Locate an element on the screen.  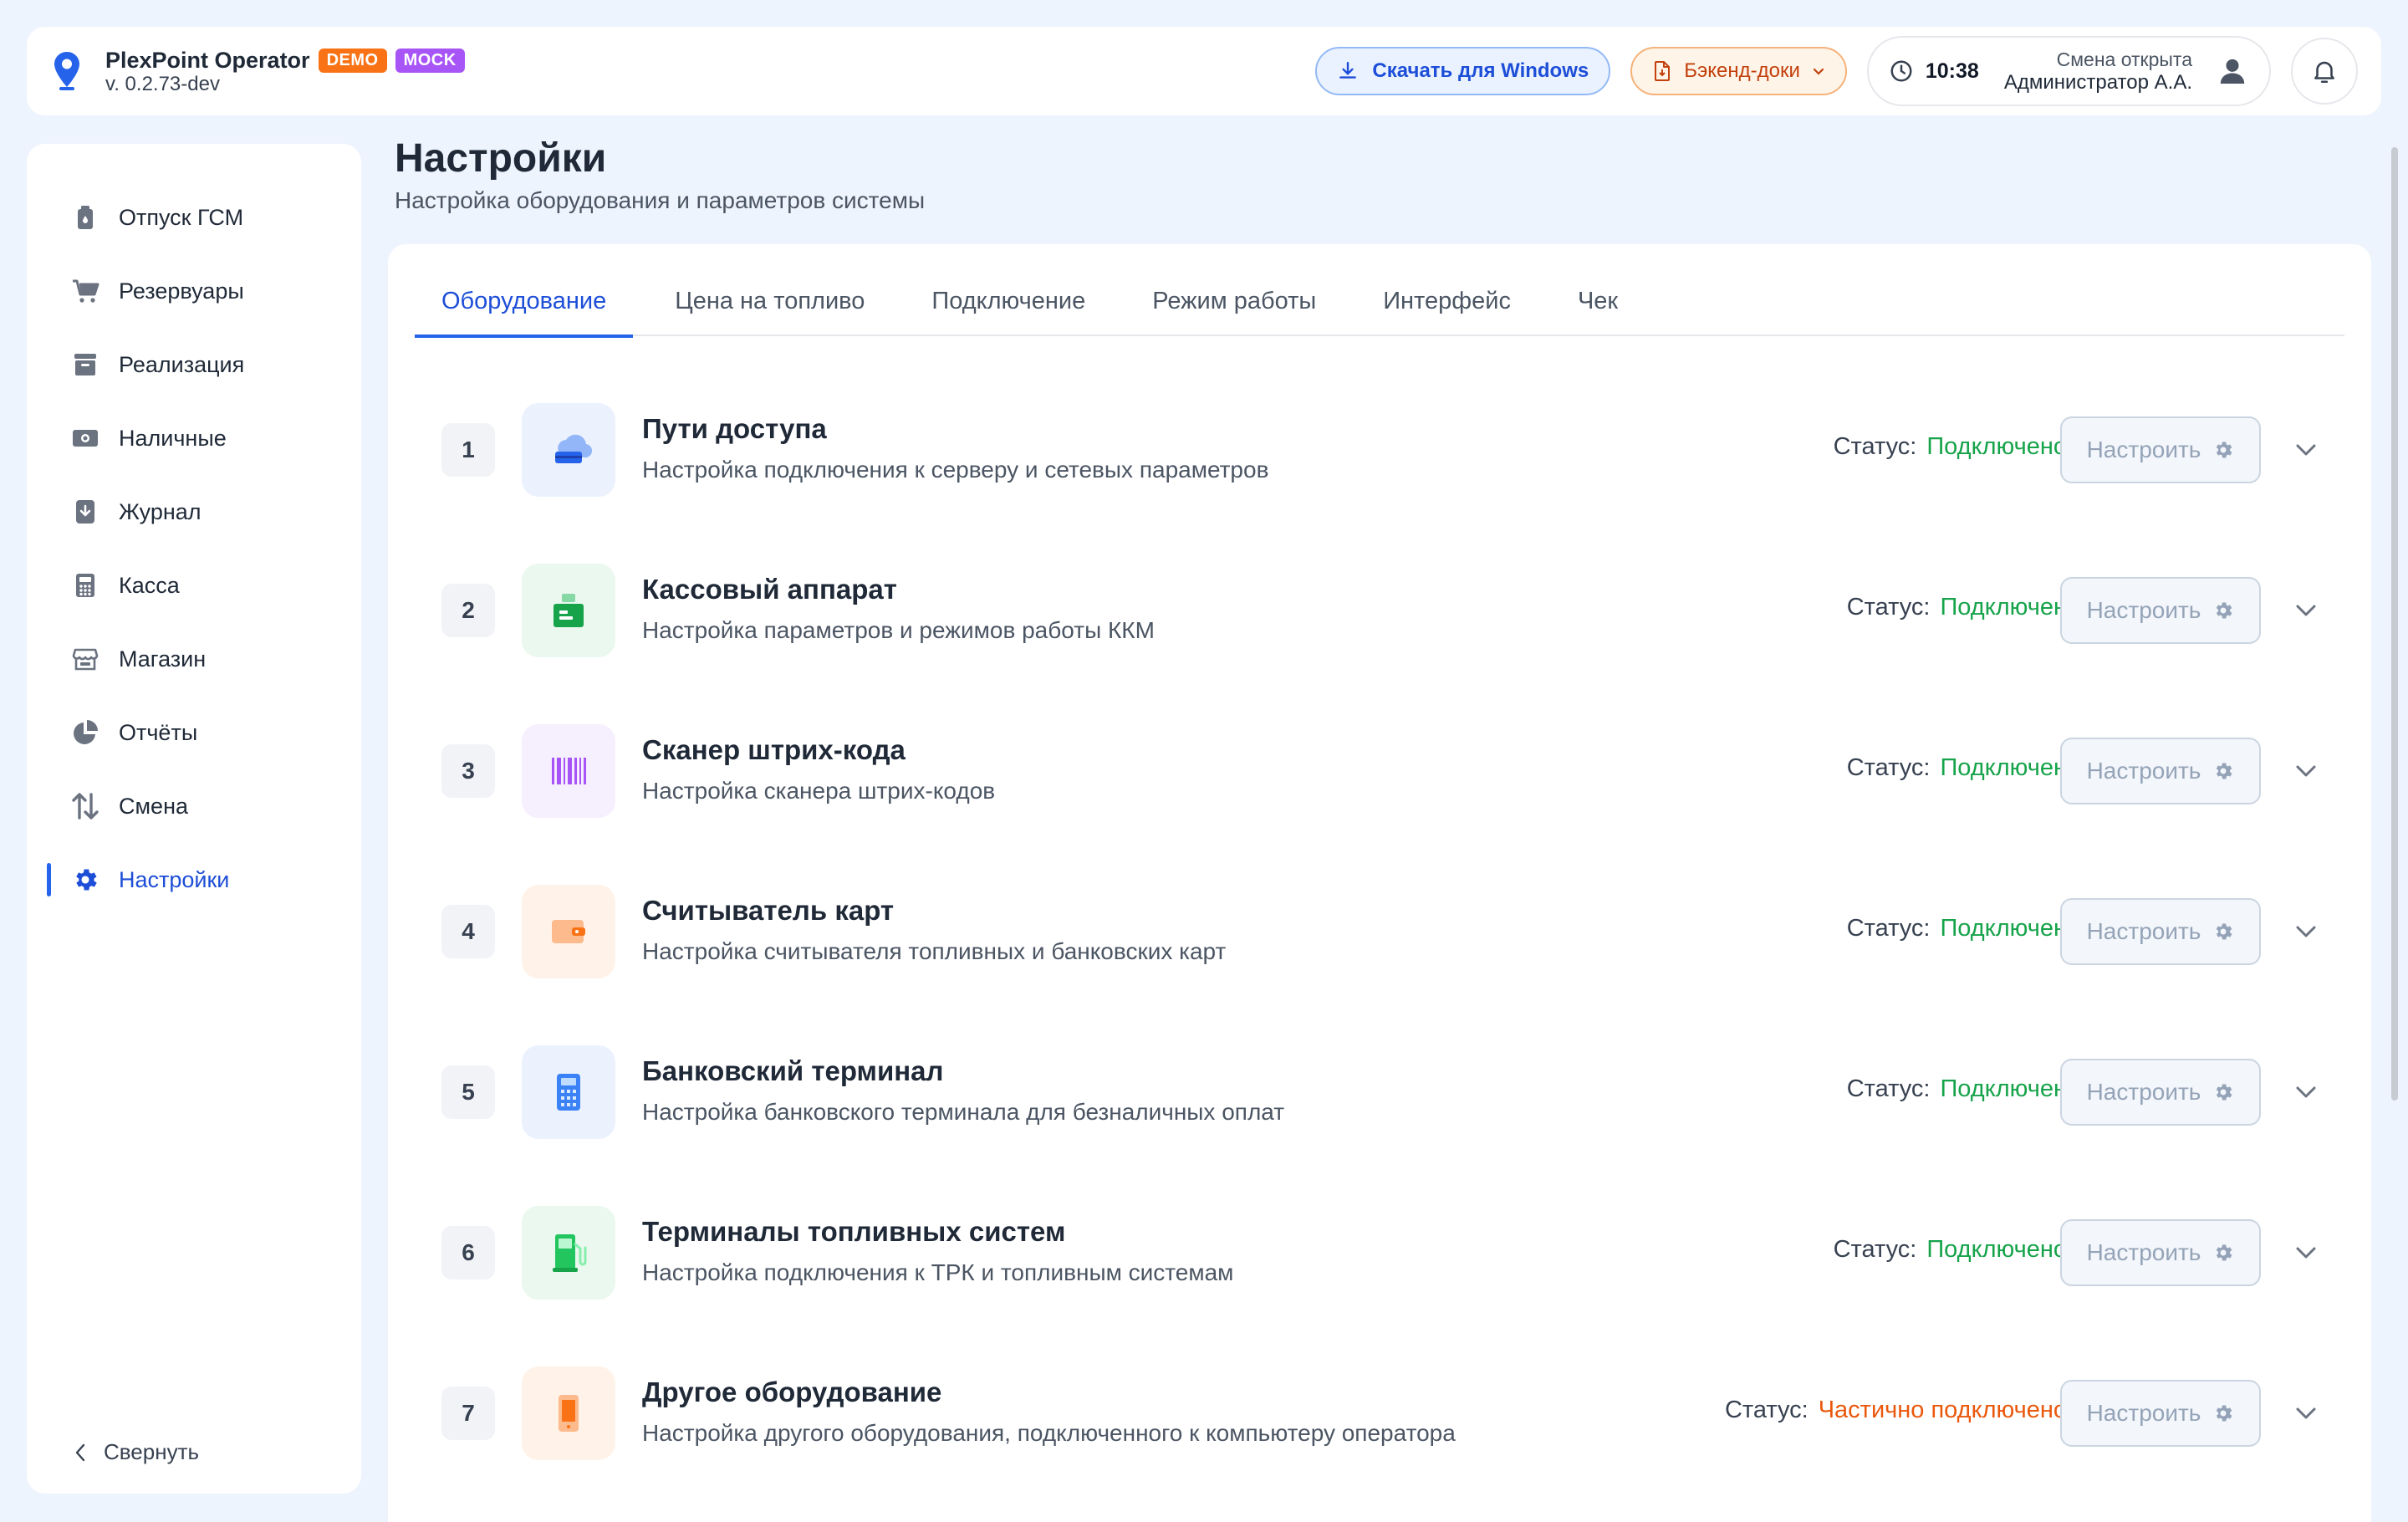
backend-docs-label: Бэкенд-доки is located at coordinates (1742, 70).